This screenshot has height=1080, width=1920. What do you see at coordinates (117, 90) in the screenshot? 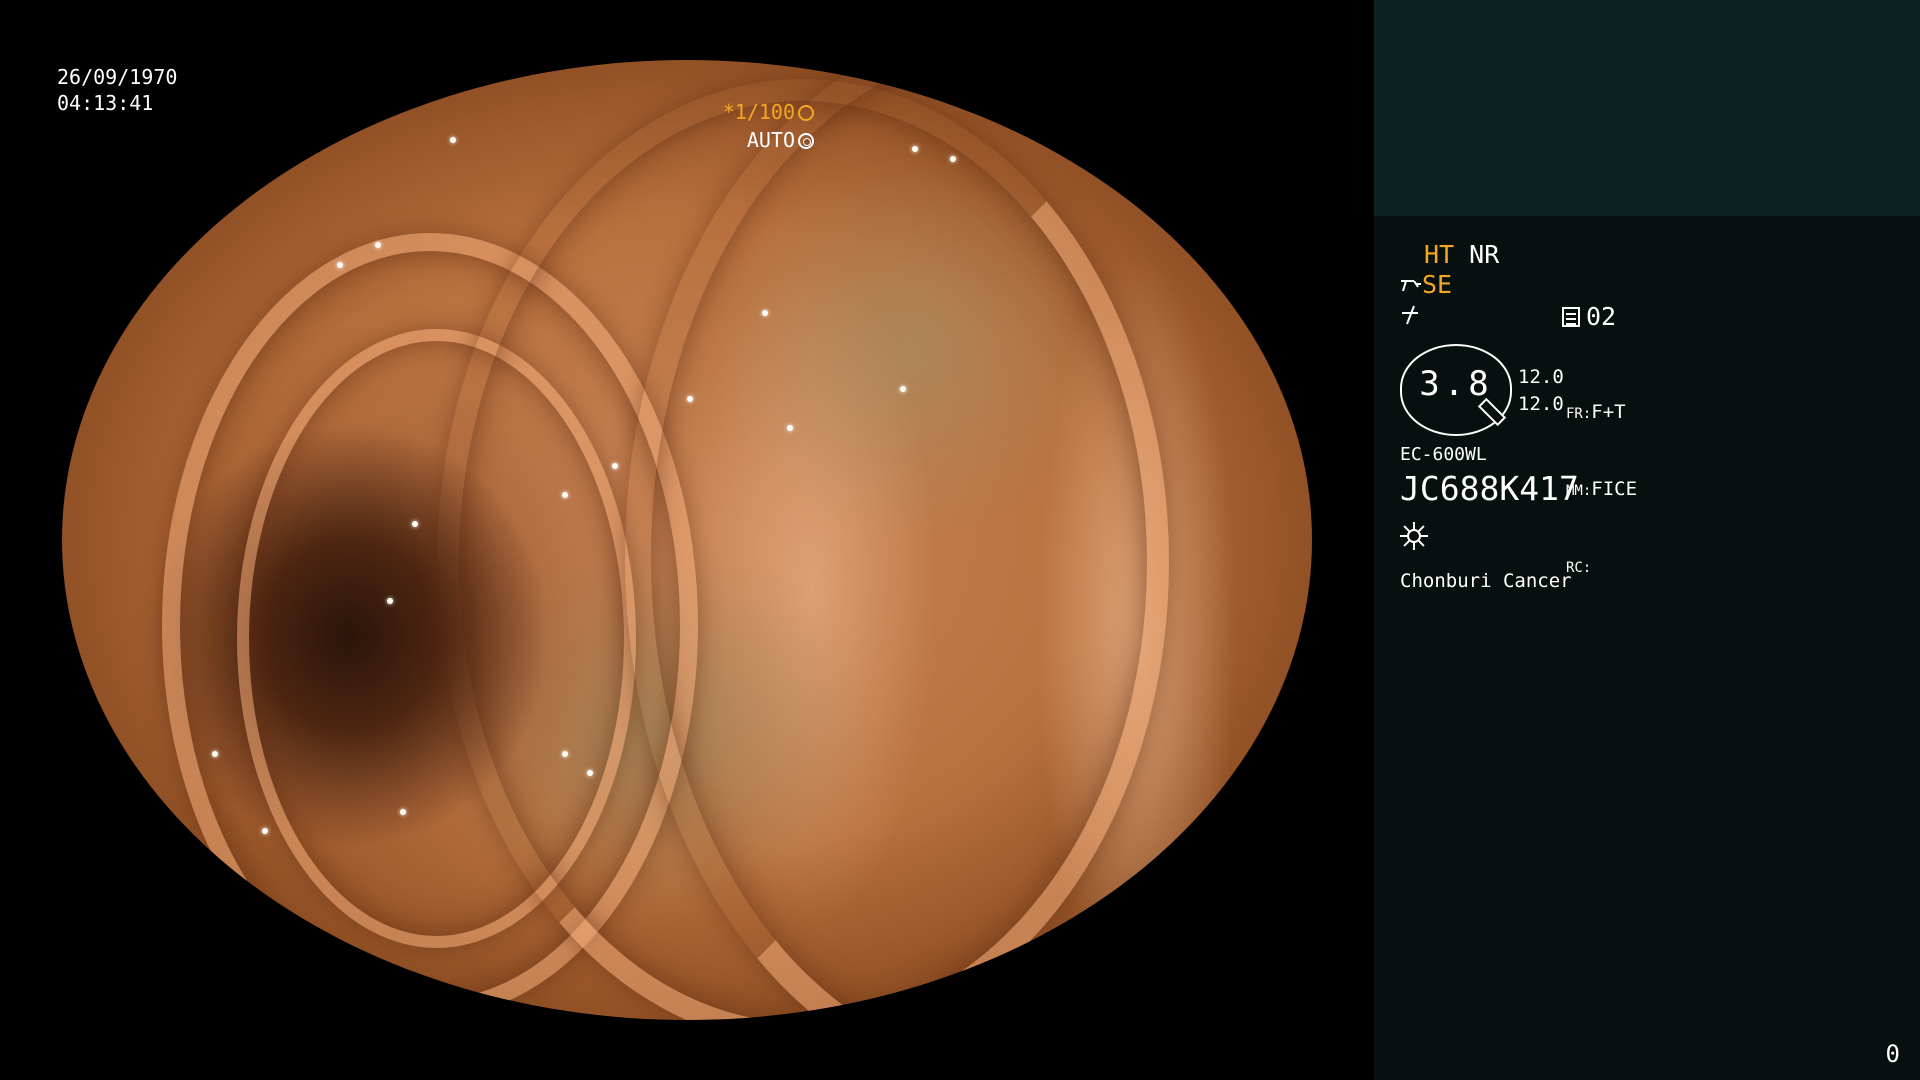
I see `date-time-overlay: 26/09/1970 04:13:41` at bounding box center [117, 90].